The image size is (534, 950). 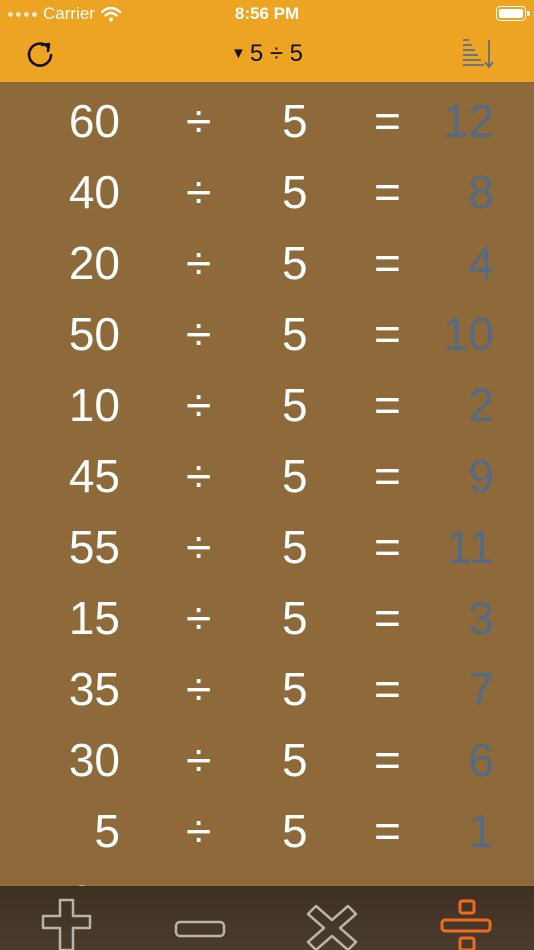 What do you see at coordinates (94, 405) in the screenshot?
I see `dividend-value: 10` at bounding box center [94, 405].